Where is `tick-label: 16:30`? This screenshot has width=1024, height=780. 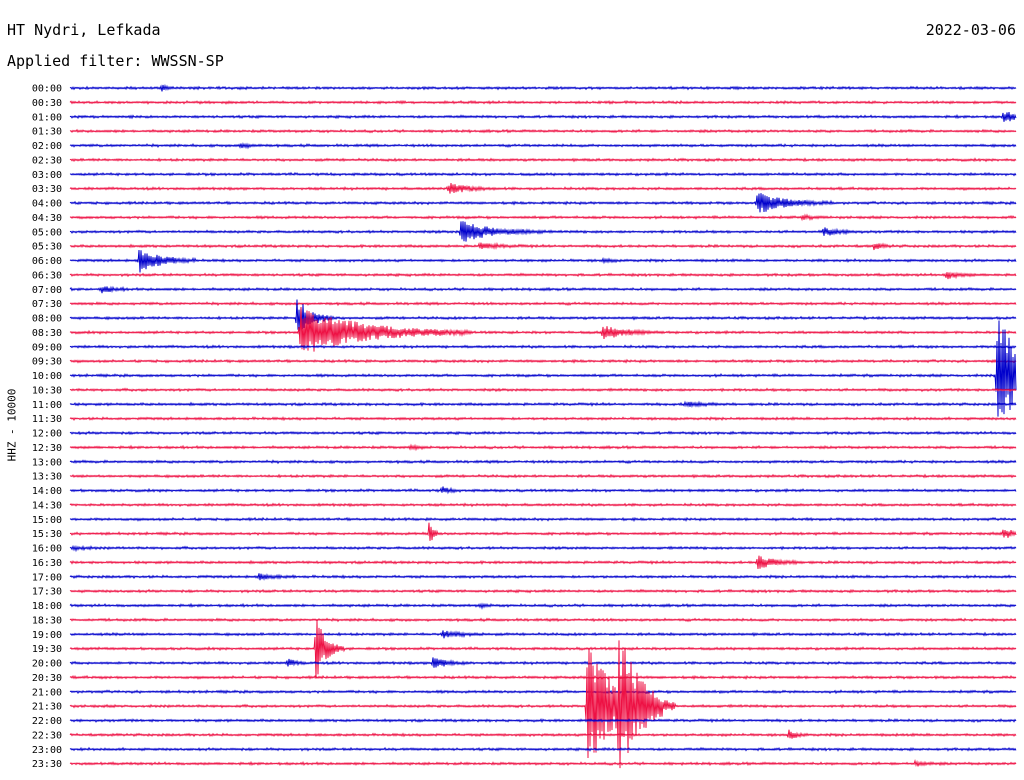 tick-label: 16:30 is located at coordinates (47, 563).